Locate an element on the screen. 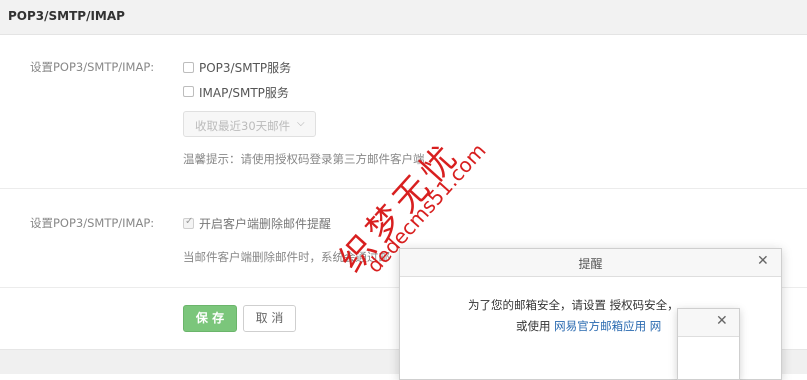  imap-smtp-checkbox is located at coordinates (188, 91).